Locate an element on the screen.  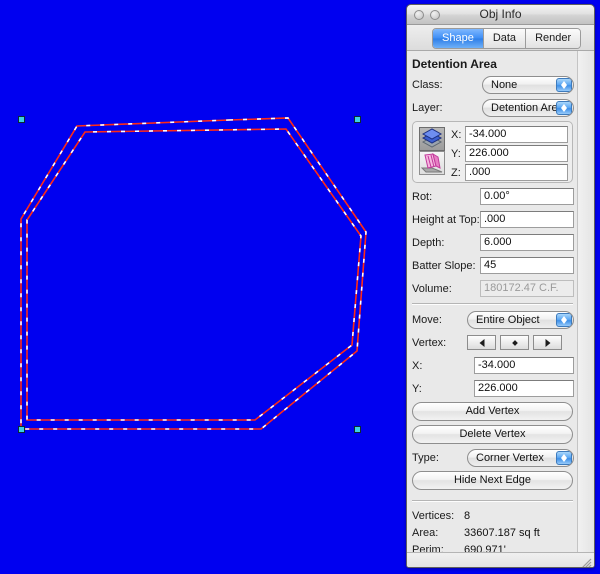
plane-mode-icon is located at coordinates (432, 139).